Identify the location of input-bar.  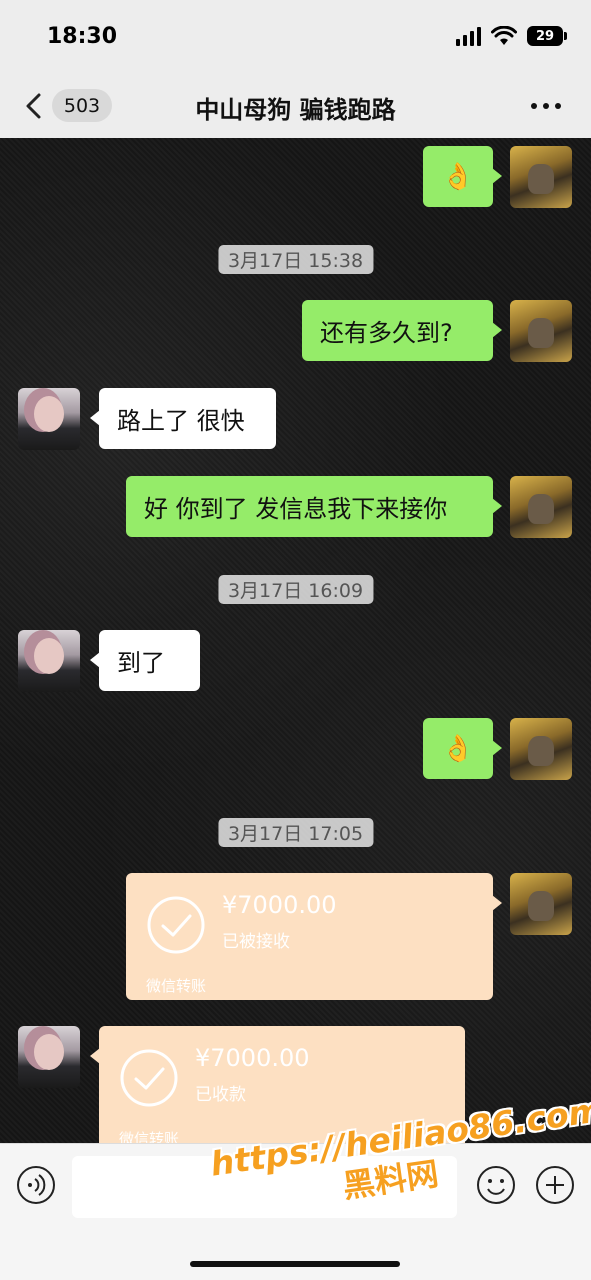
(295, 1211).